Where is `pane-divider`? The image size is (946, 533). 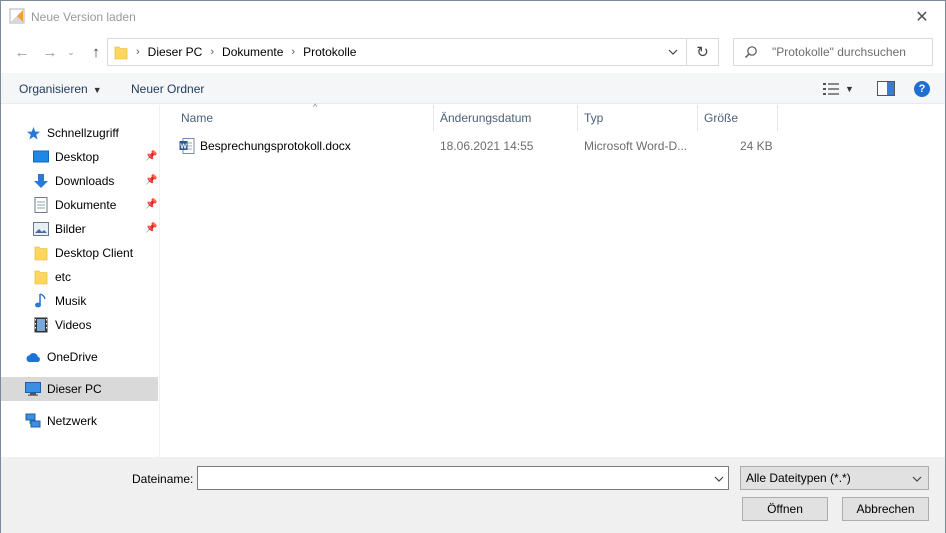 pane-divider is located at coordinates (159, 281).